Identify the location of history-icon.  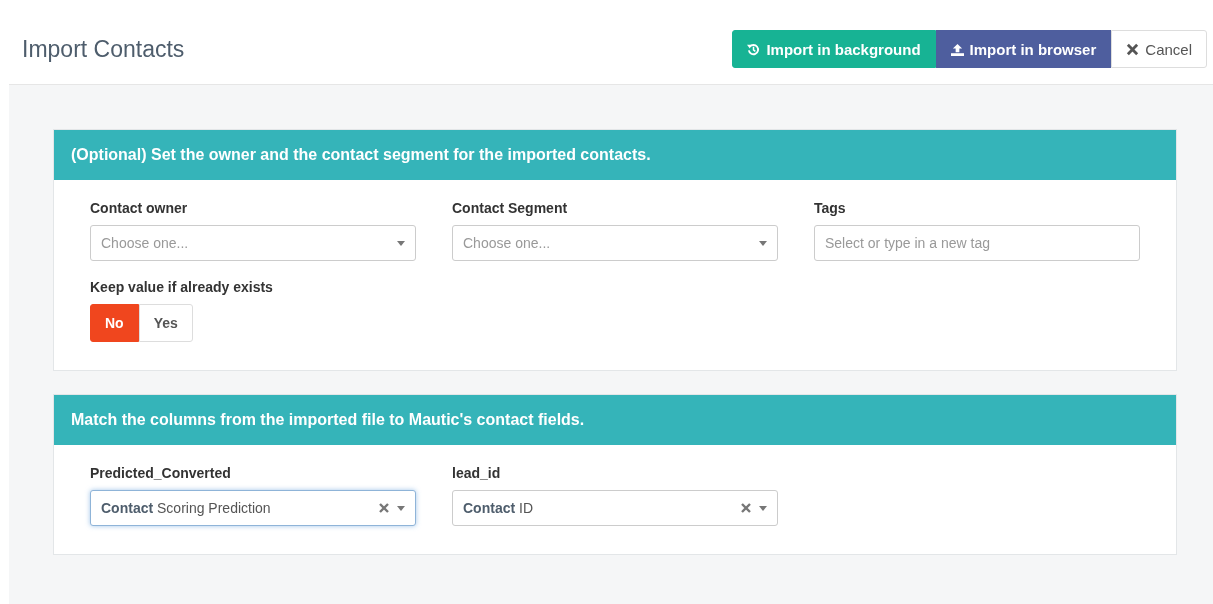
(754, 49).